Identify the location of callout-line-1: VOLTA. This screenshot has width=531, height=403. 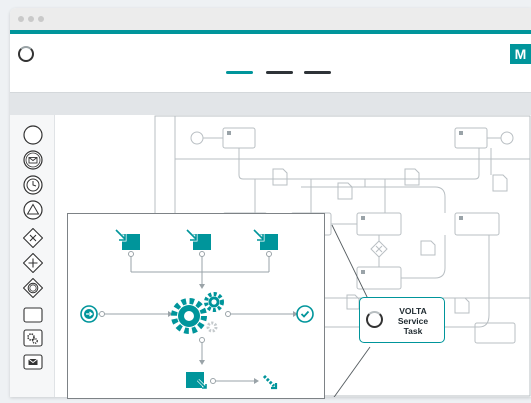
(413, 311).